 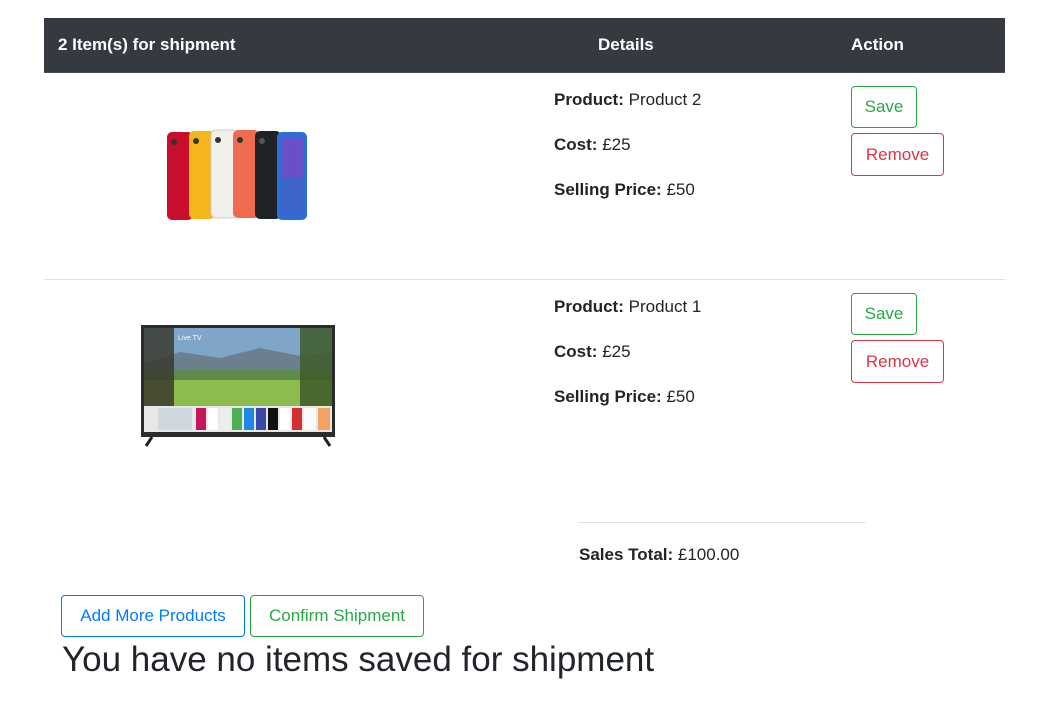 What do you see at coordinates (708, 554) in the screenshot?
I see `sales-total-value: £100.00` at bounding box center [708, 554].